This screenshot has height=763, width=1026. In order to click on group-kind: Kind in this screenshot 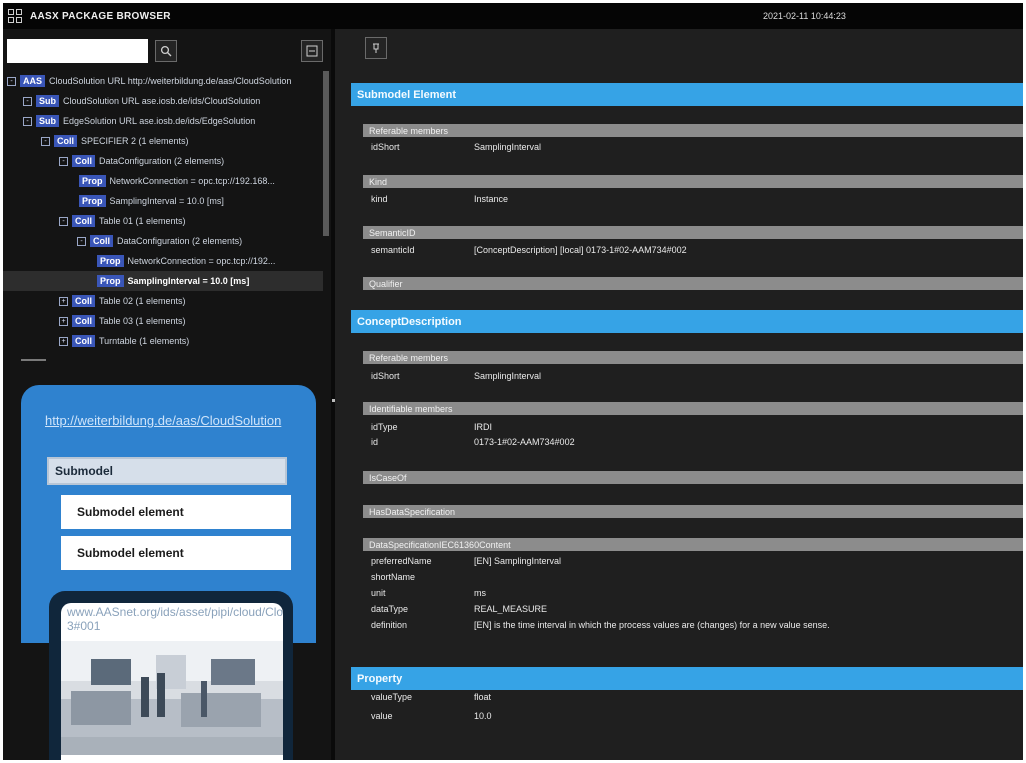, I will do `click(693, 181)`.